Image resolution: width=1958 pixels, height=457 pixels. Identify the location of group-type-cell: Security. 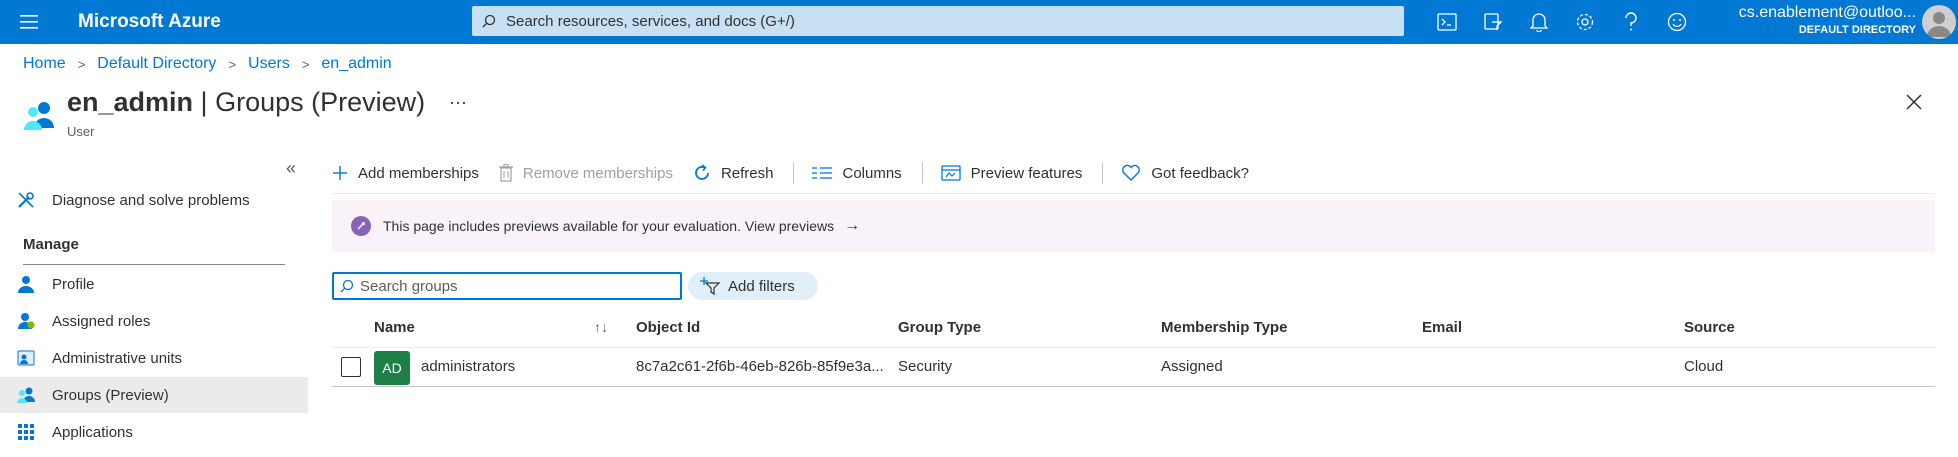
(925, 366).